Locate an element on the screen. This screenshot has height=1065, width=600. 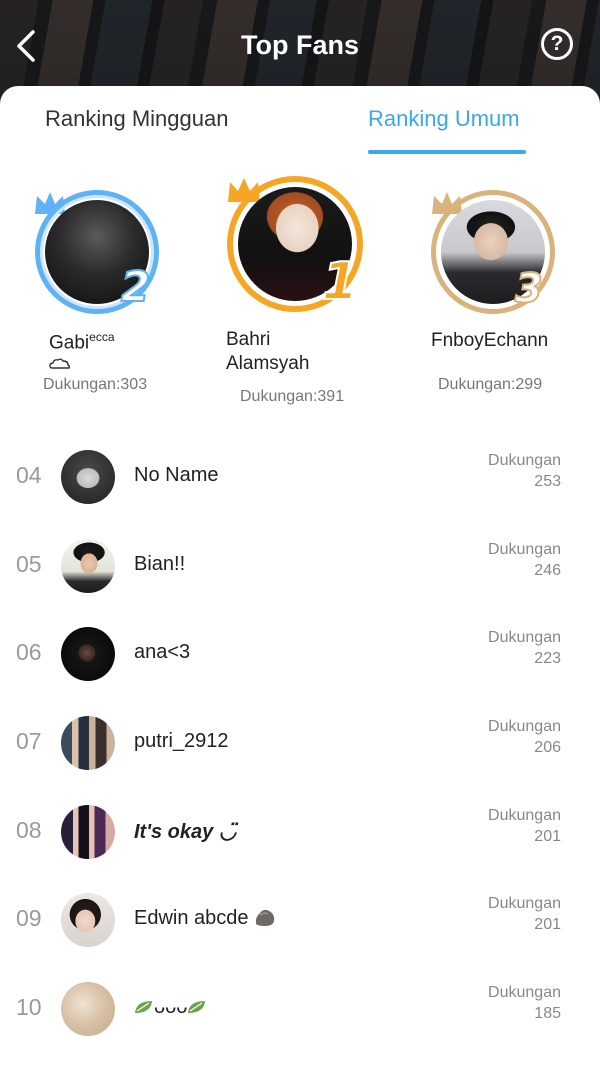
support-value: 253 is located at coordinates (547, 481).